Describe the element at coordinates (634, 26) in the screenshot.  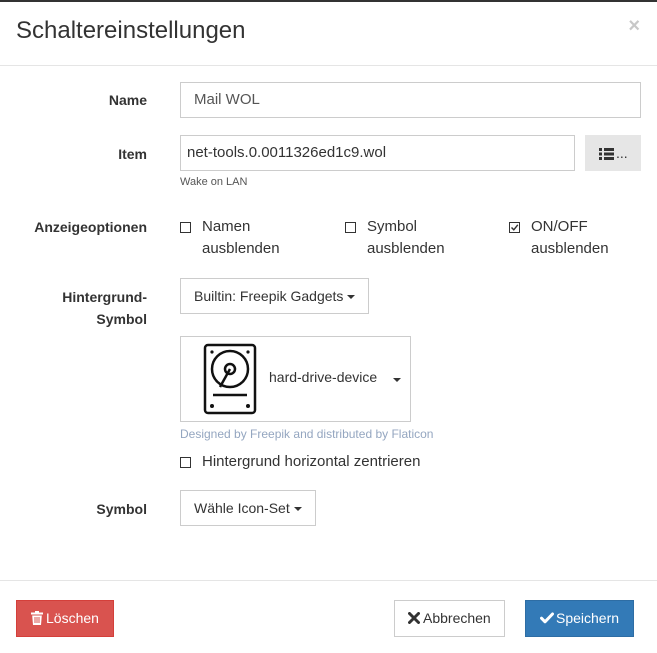
I see `close-icon: ×` at that location.